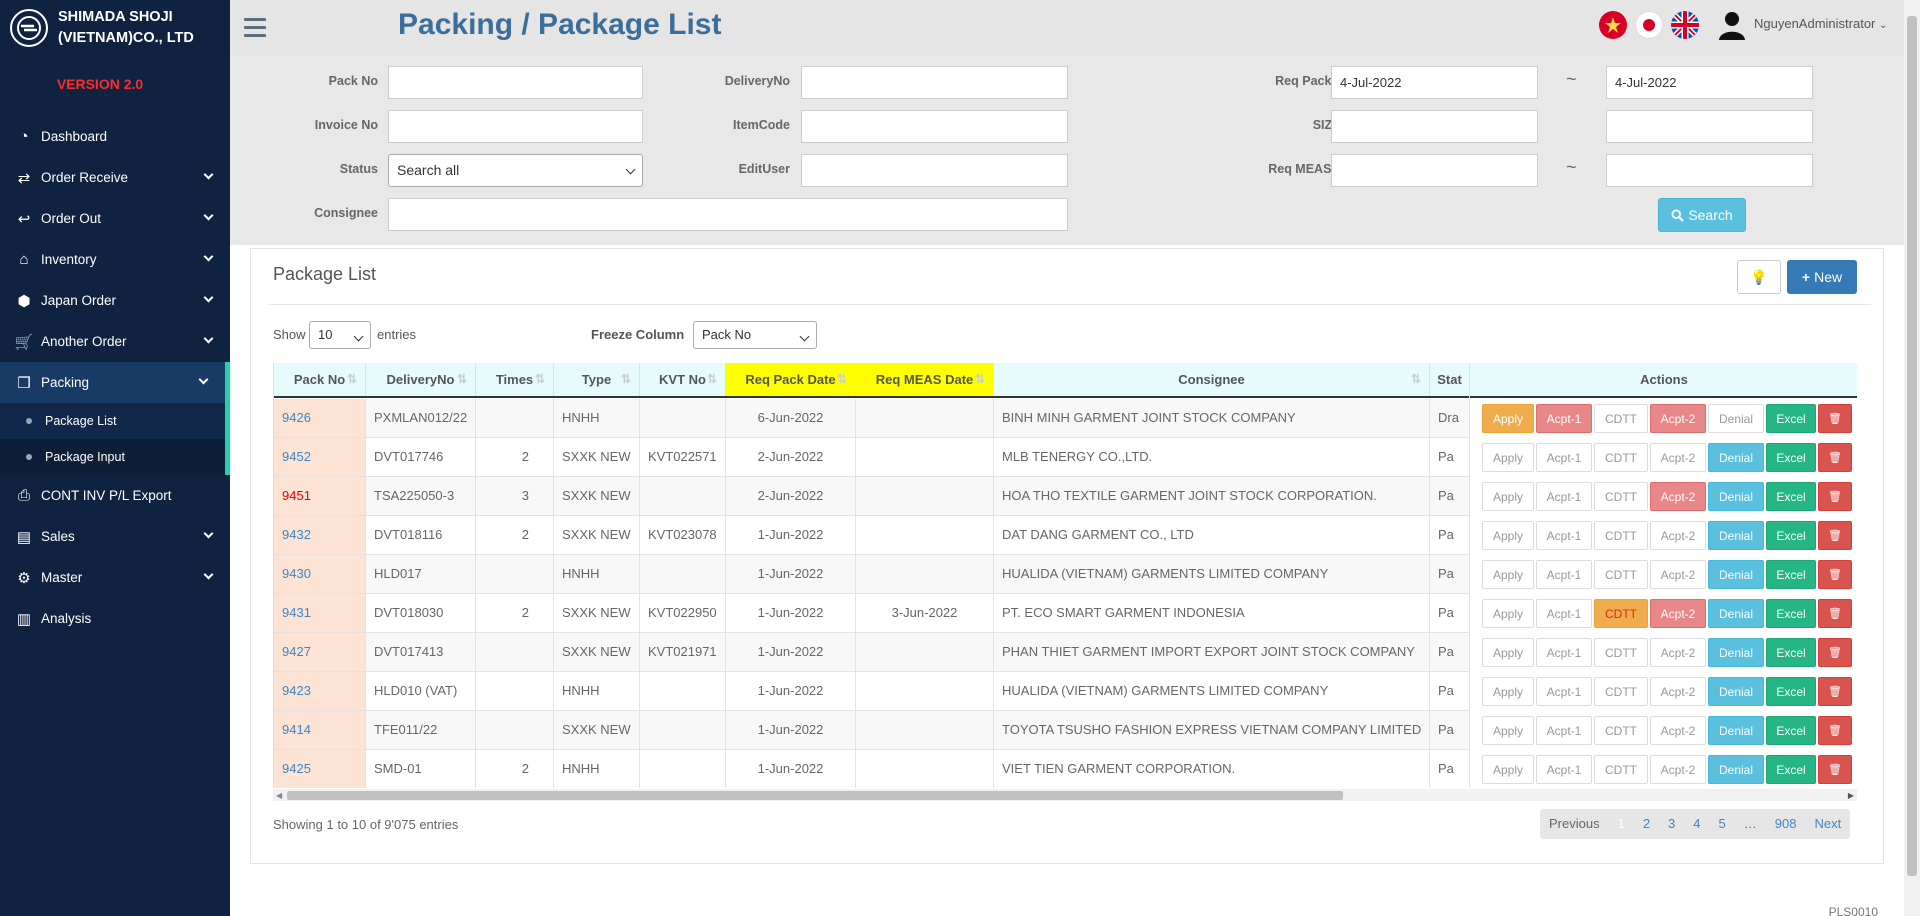 This screenshot has width=1920, height=916. I want to click on item-code-input, so click(934, 126).